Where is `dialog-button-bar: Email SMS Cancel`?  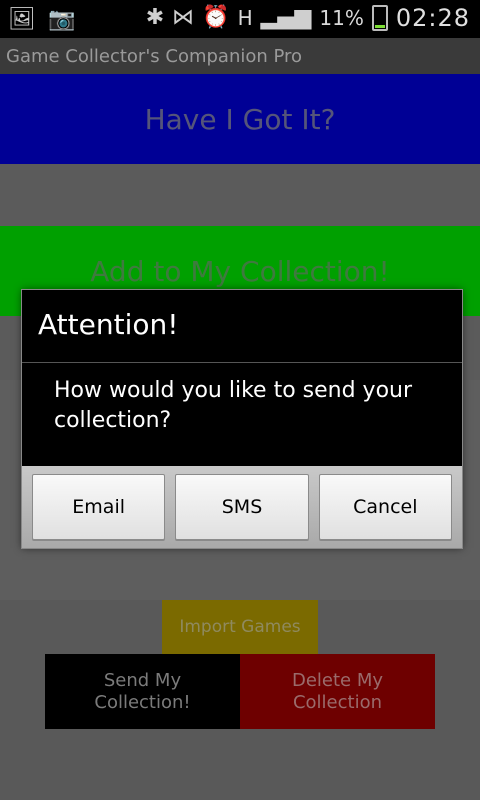
dialog-button-bar: Email SMS Cancel is located at coordinates (242, 507).